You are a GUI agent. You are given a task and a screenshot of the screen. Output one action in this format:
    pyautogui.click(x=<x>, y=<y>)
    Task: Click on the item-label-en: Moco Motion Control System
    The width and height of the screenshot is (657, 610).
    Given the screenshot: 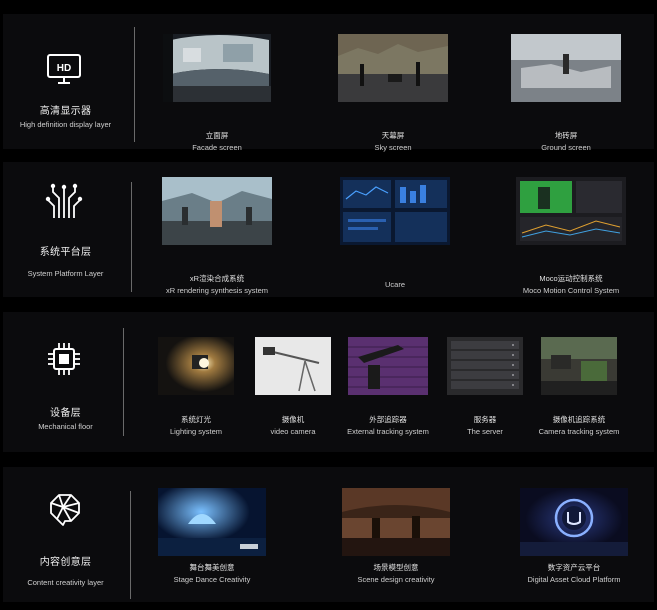 What is the action you would take?
    pyautogui.click(x=571, y=290)
    